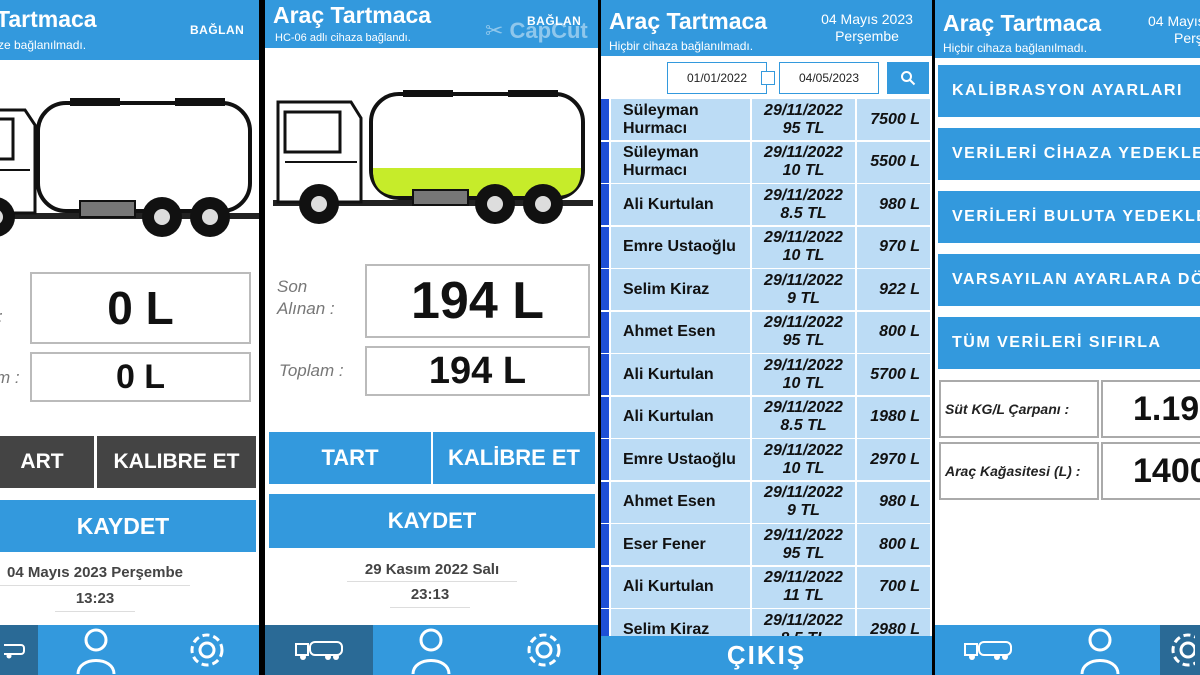  I want to click on date-from-input: 01/01/2022, so click(717, 78).